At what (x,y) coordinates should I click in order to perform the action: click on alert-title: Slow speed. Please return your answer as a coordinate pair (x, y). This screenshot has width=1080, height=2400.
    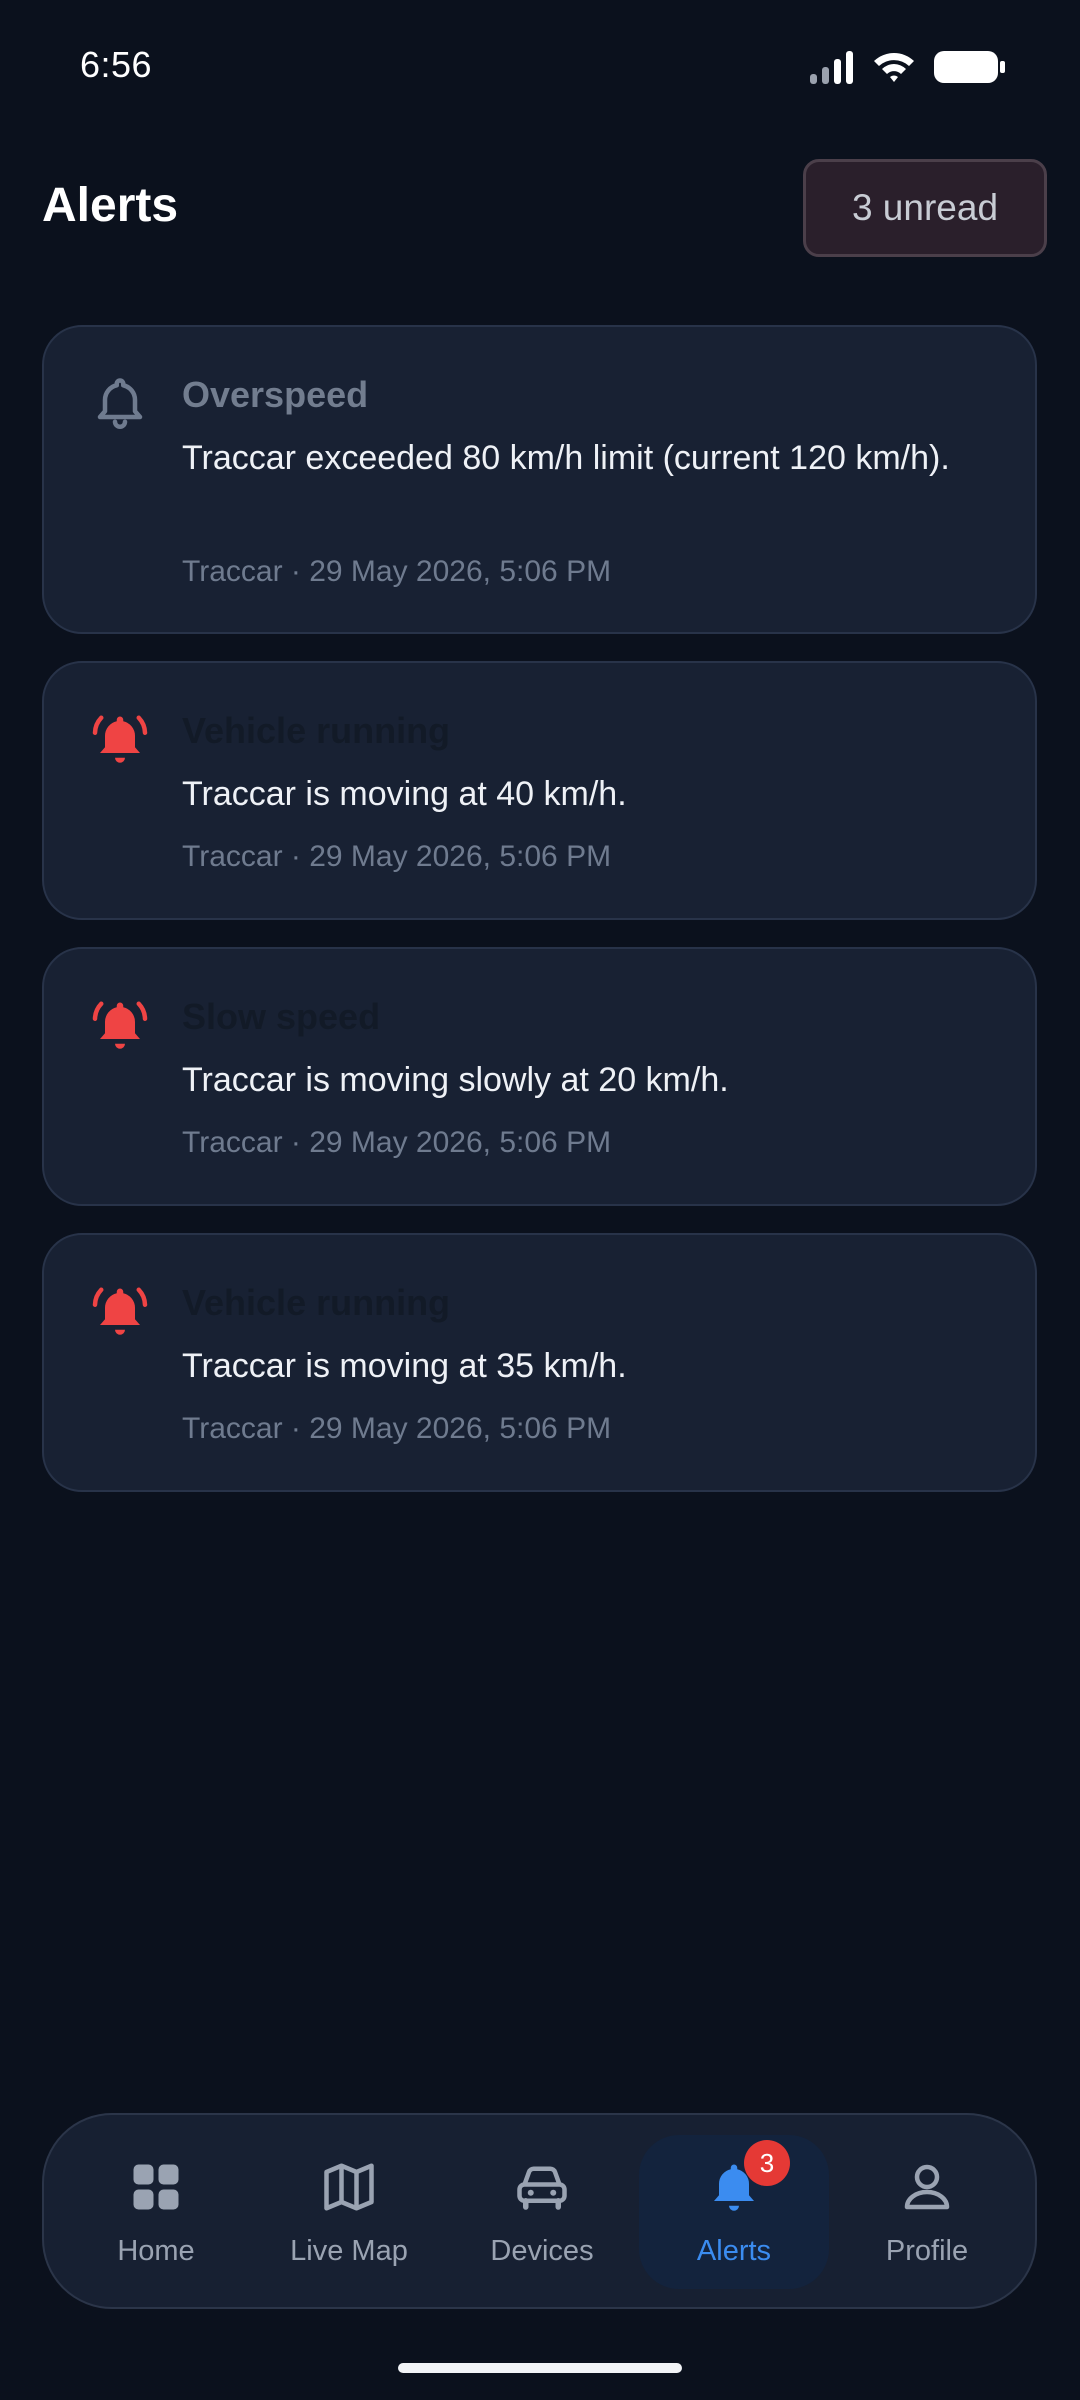
    Looking at the image, I should click on (281, 1016).